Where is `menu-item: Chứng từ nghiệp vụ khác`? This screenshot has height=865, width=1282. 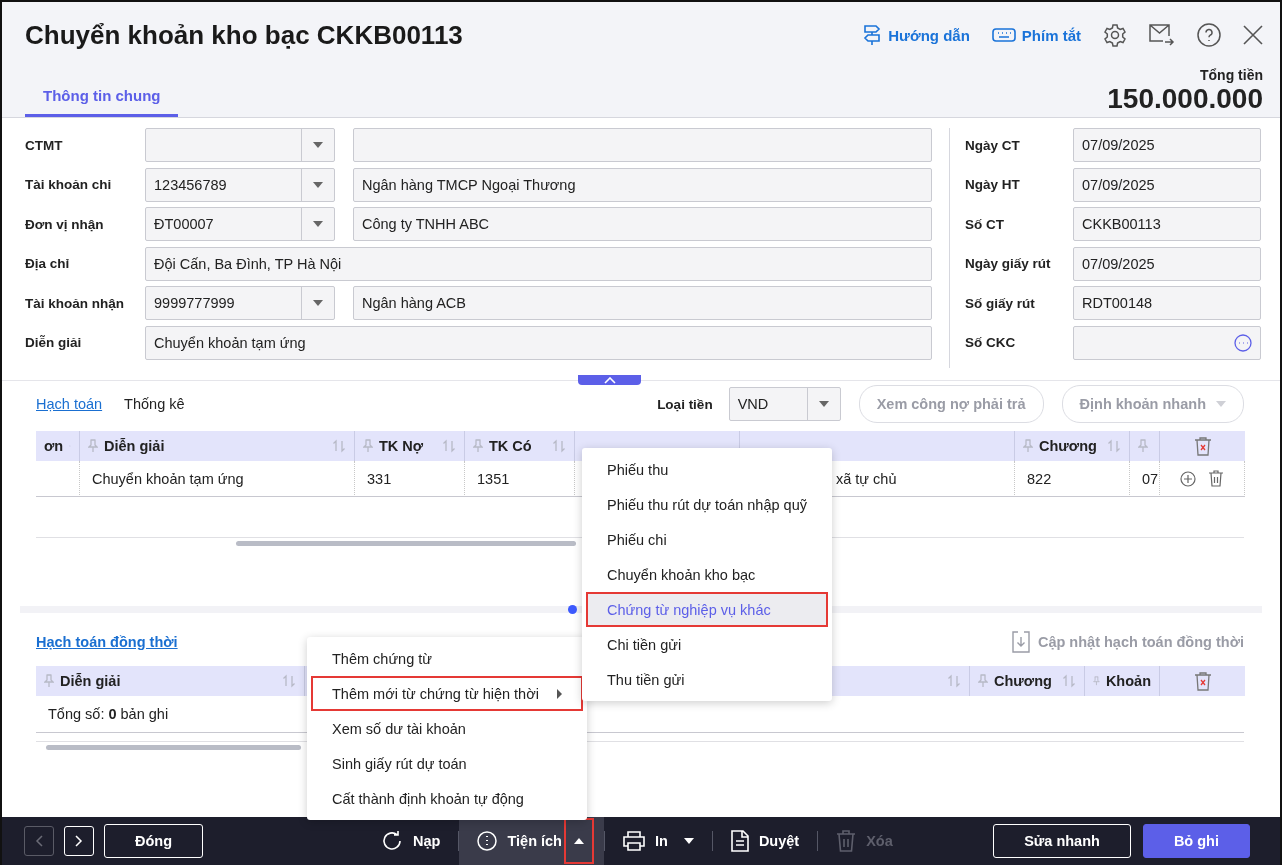
menu-item: Chứng từ nghiệp vụ khác is located at coordinates (707, 609).